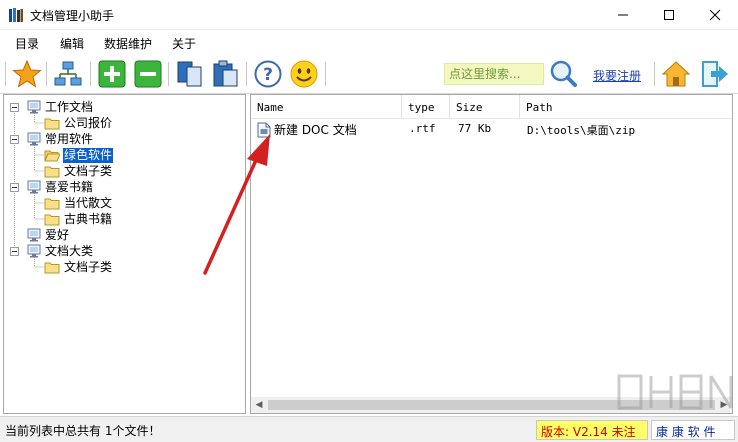  I want to click on close-button, so click(715, 15).